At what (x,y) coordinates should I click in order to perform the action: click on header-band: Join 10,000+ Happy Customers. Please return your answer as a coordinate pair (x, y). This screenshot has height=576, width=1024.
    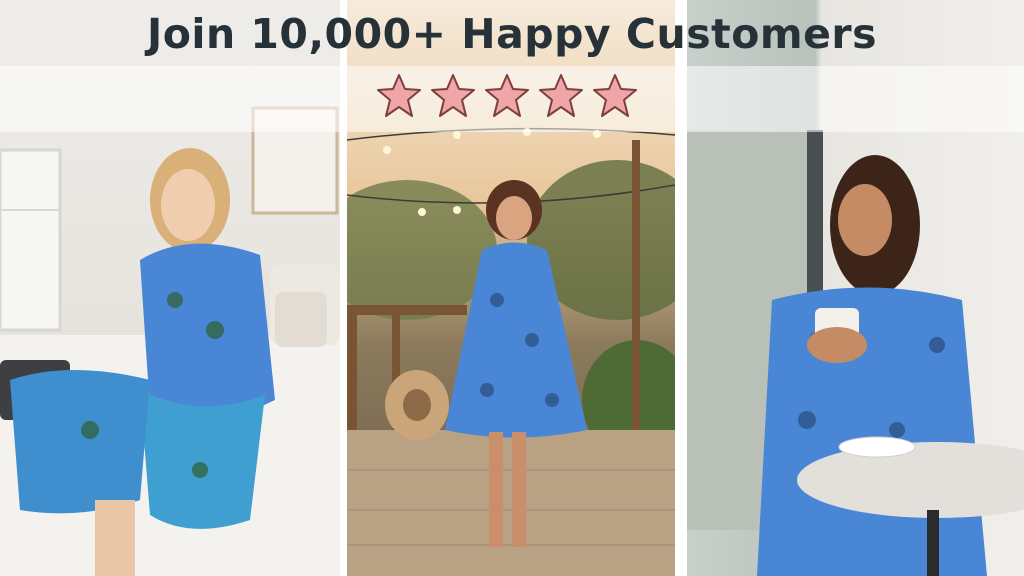
    Looking at the image, I should click on (512, 33).